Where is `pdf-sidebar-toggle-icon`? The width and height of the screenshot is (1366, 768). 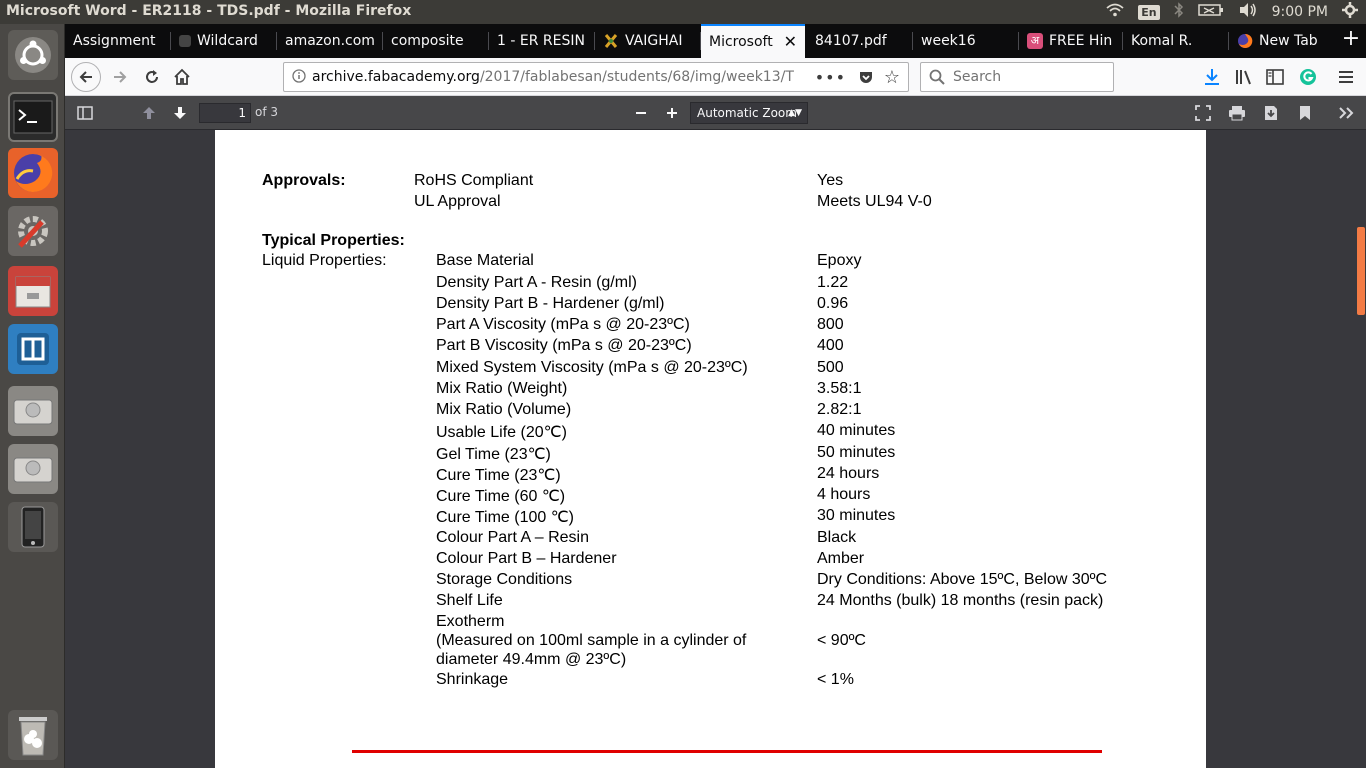 pdf-sidebar-toggle-icon is located at coordinates (85, 113).